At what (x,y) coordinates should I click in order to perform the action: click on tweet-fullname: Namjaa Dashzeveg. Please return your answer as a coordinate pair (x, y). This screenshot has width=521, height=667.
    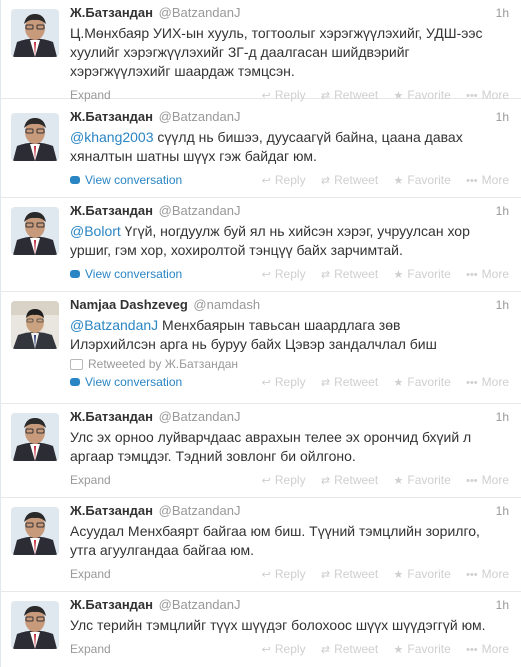
    Looking at the image, I should click on (129, 304).